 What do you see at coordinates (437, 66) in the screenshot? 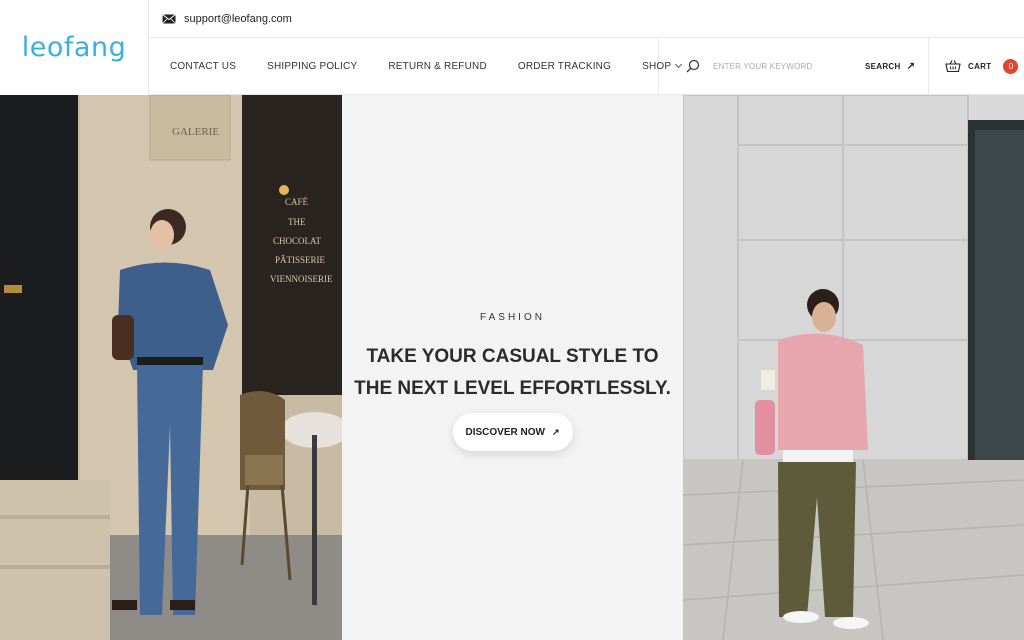
I see `nav-return-refund: RETURN & REFUND` at bounding box center [437, 66].